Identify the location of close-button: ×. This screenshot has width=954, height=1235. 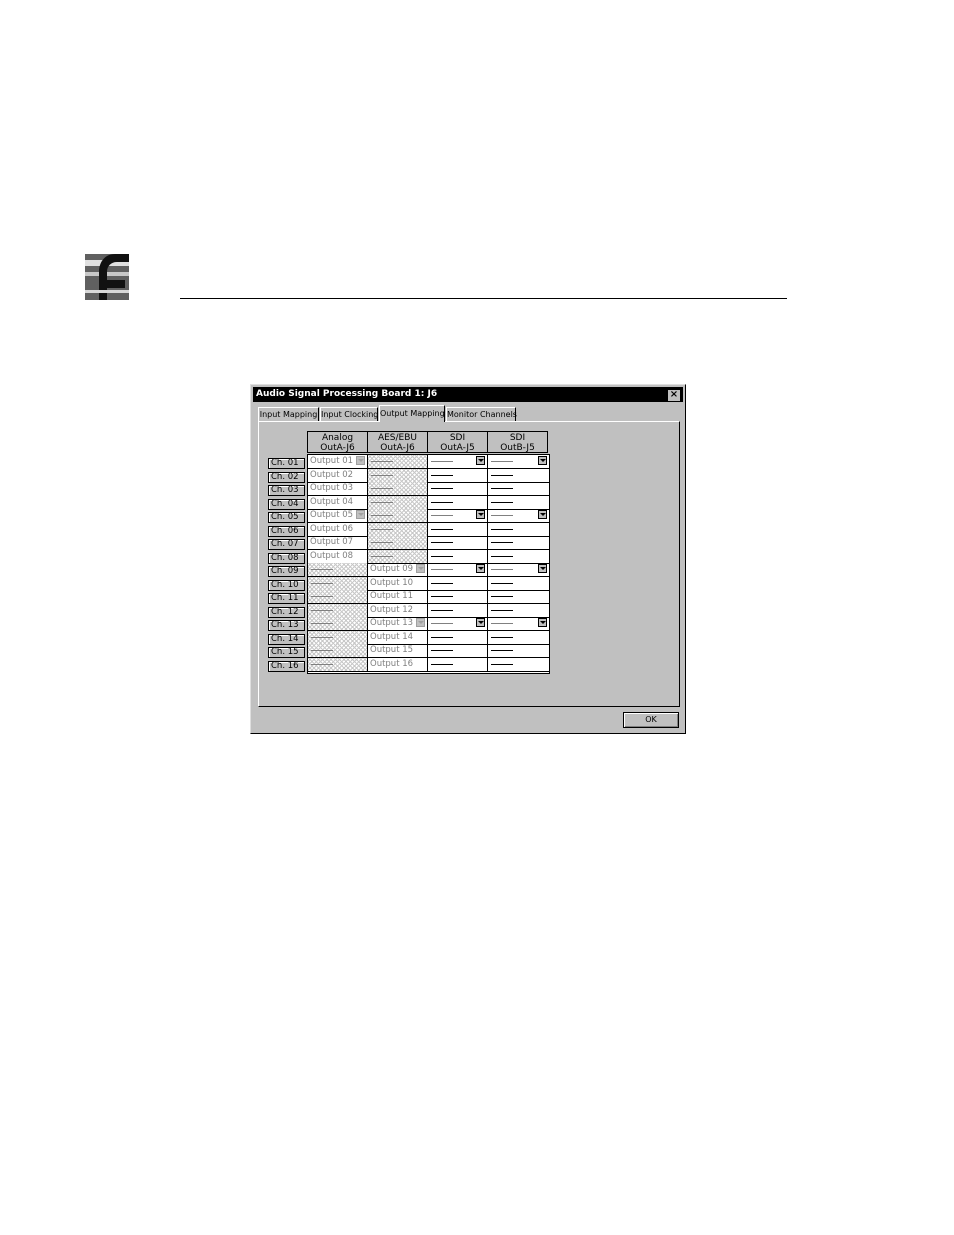
(674, 395).